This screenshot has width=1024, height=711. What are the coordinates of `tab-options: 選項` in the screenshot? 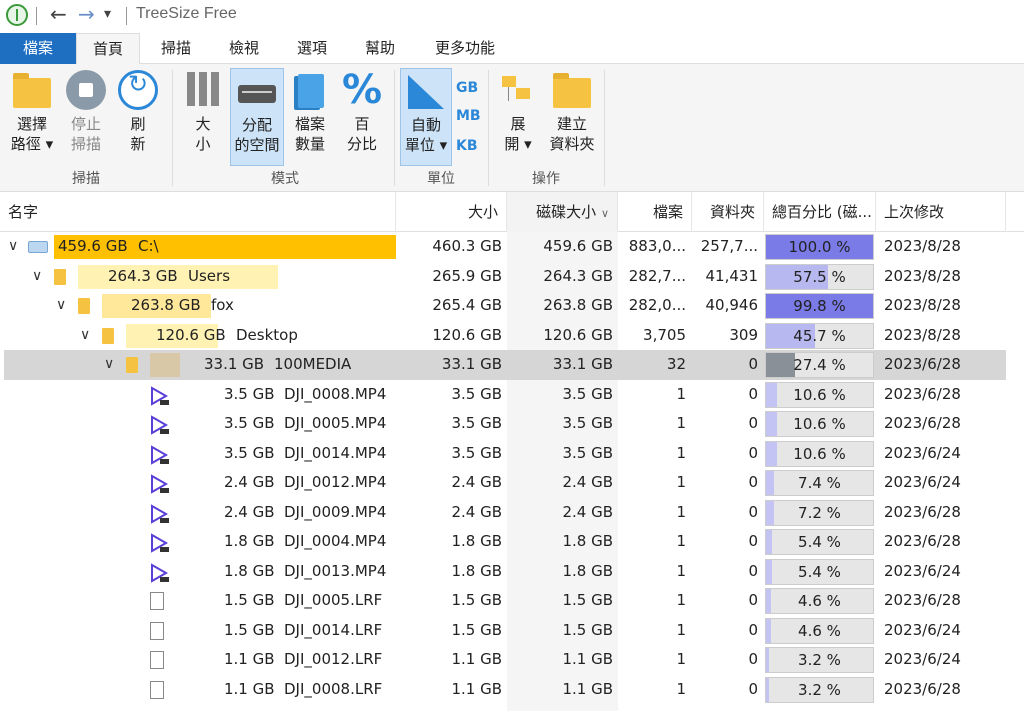 It's located at (312, 48).